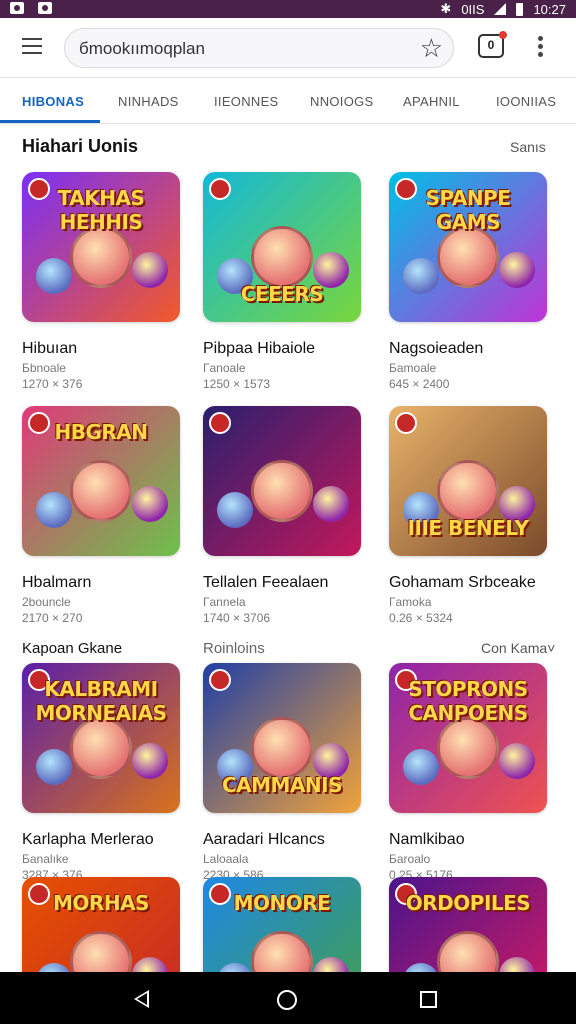 The width and height of the screenshot is (576, 1024). Describe the element at coordinates (471, 840) in the screenshot. I see `game-name: Namlkibao` at that location.